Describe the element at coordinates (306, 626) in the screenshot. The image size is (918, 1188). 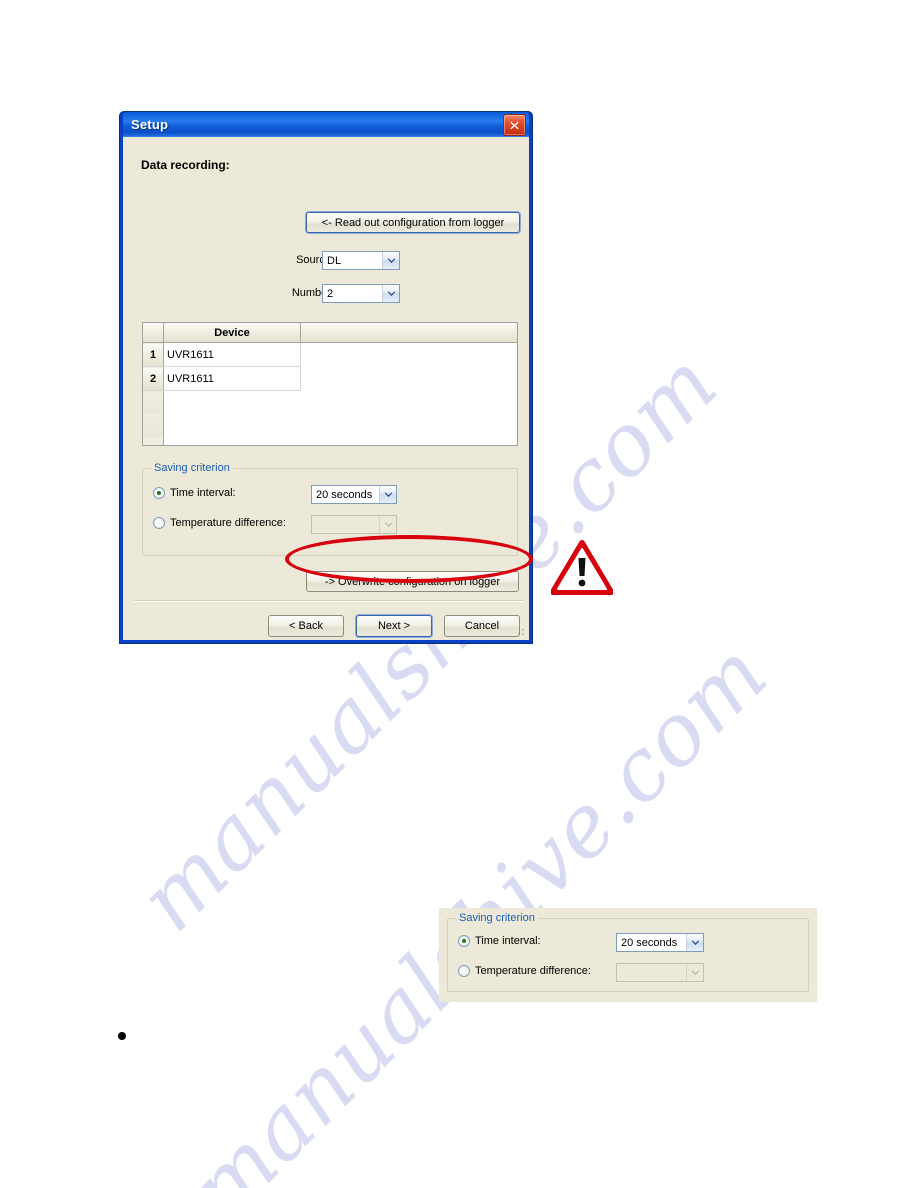
I see `back-button: < Back` at that location.